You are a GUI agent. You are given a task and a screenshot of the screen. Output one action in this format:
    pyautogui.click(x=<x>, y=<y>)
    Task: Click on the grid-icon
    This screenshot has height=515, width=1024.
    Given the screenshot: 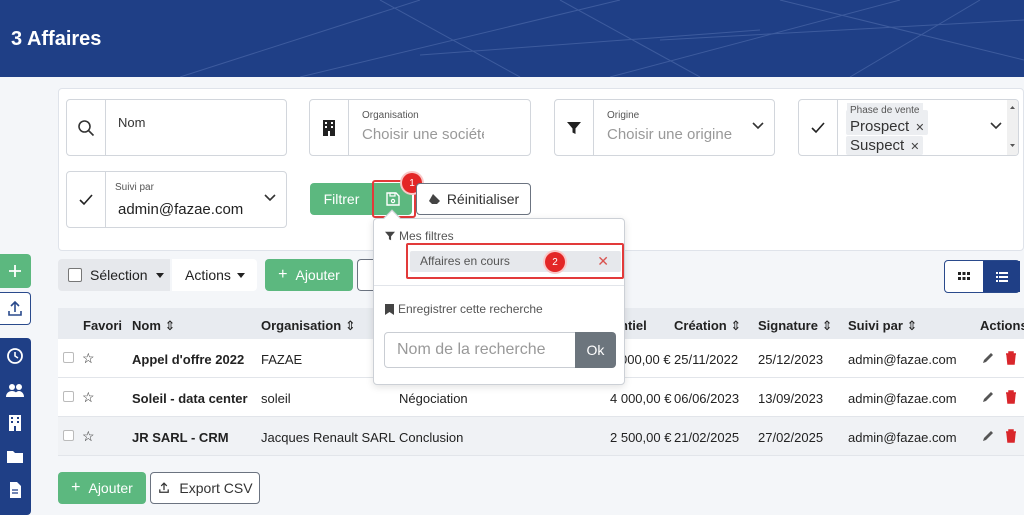 What is the action you would take?
    pyautogui.click(x=964, y=276)
    